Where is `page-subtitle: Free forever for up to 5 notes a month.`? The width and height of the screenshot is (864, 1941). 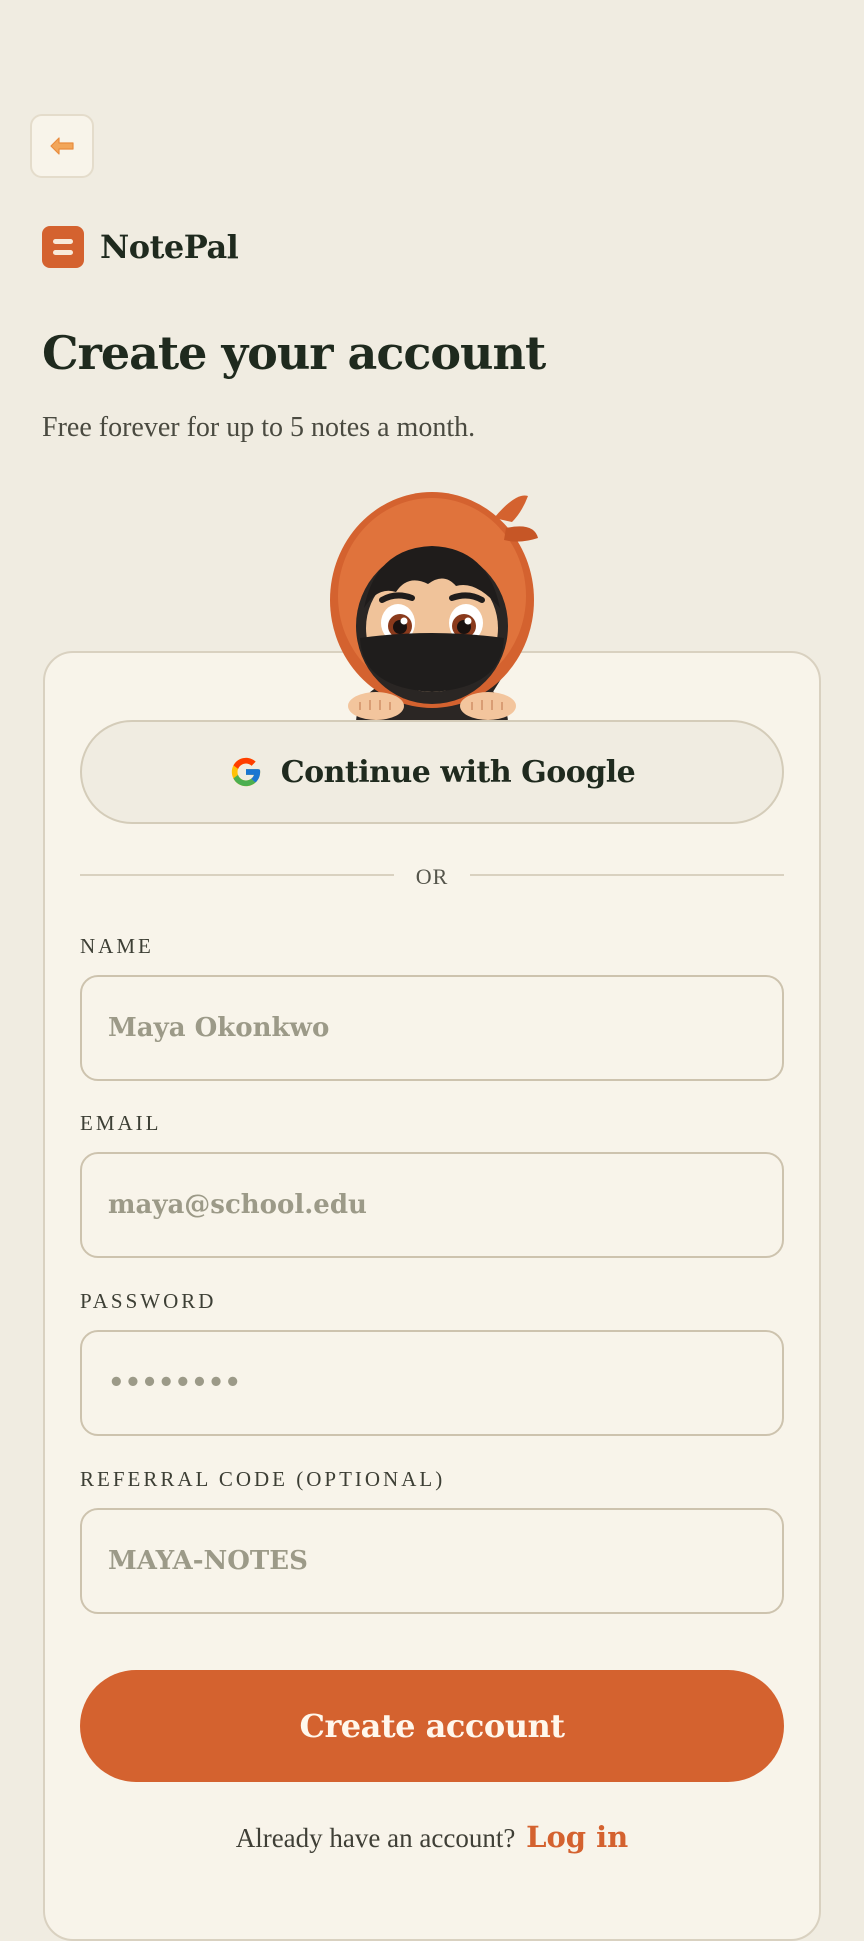
page-subtitle: Free forever for up to 5 notes a month. is located at coordinates (259, 427).